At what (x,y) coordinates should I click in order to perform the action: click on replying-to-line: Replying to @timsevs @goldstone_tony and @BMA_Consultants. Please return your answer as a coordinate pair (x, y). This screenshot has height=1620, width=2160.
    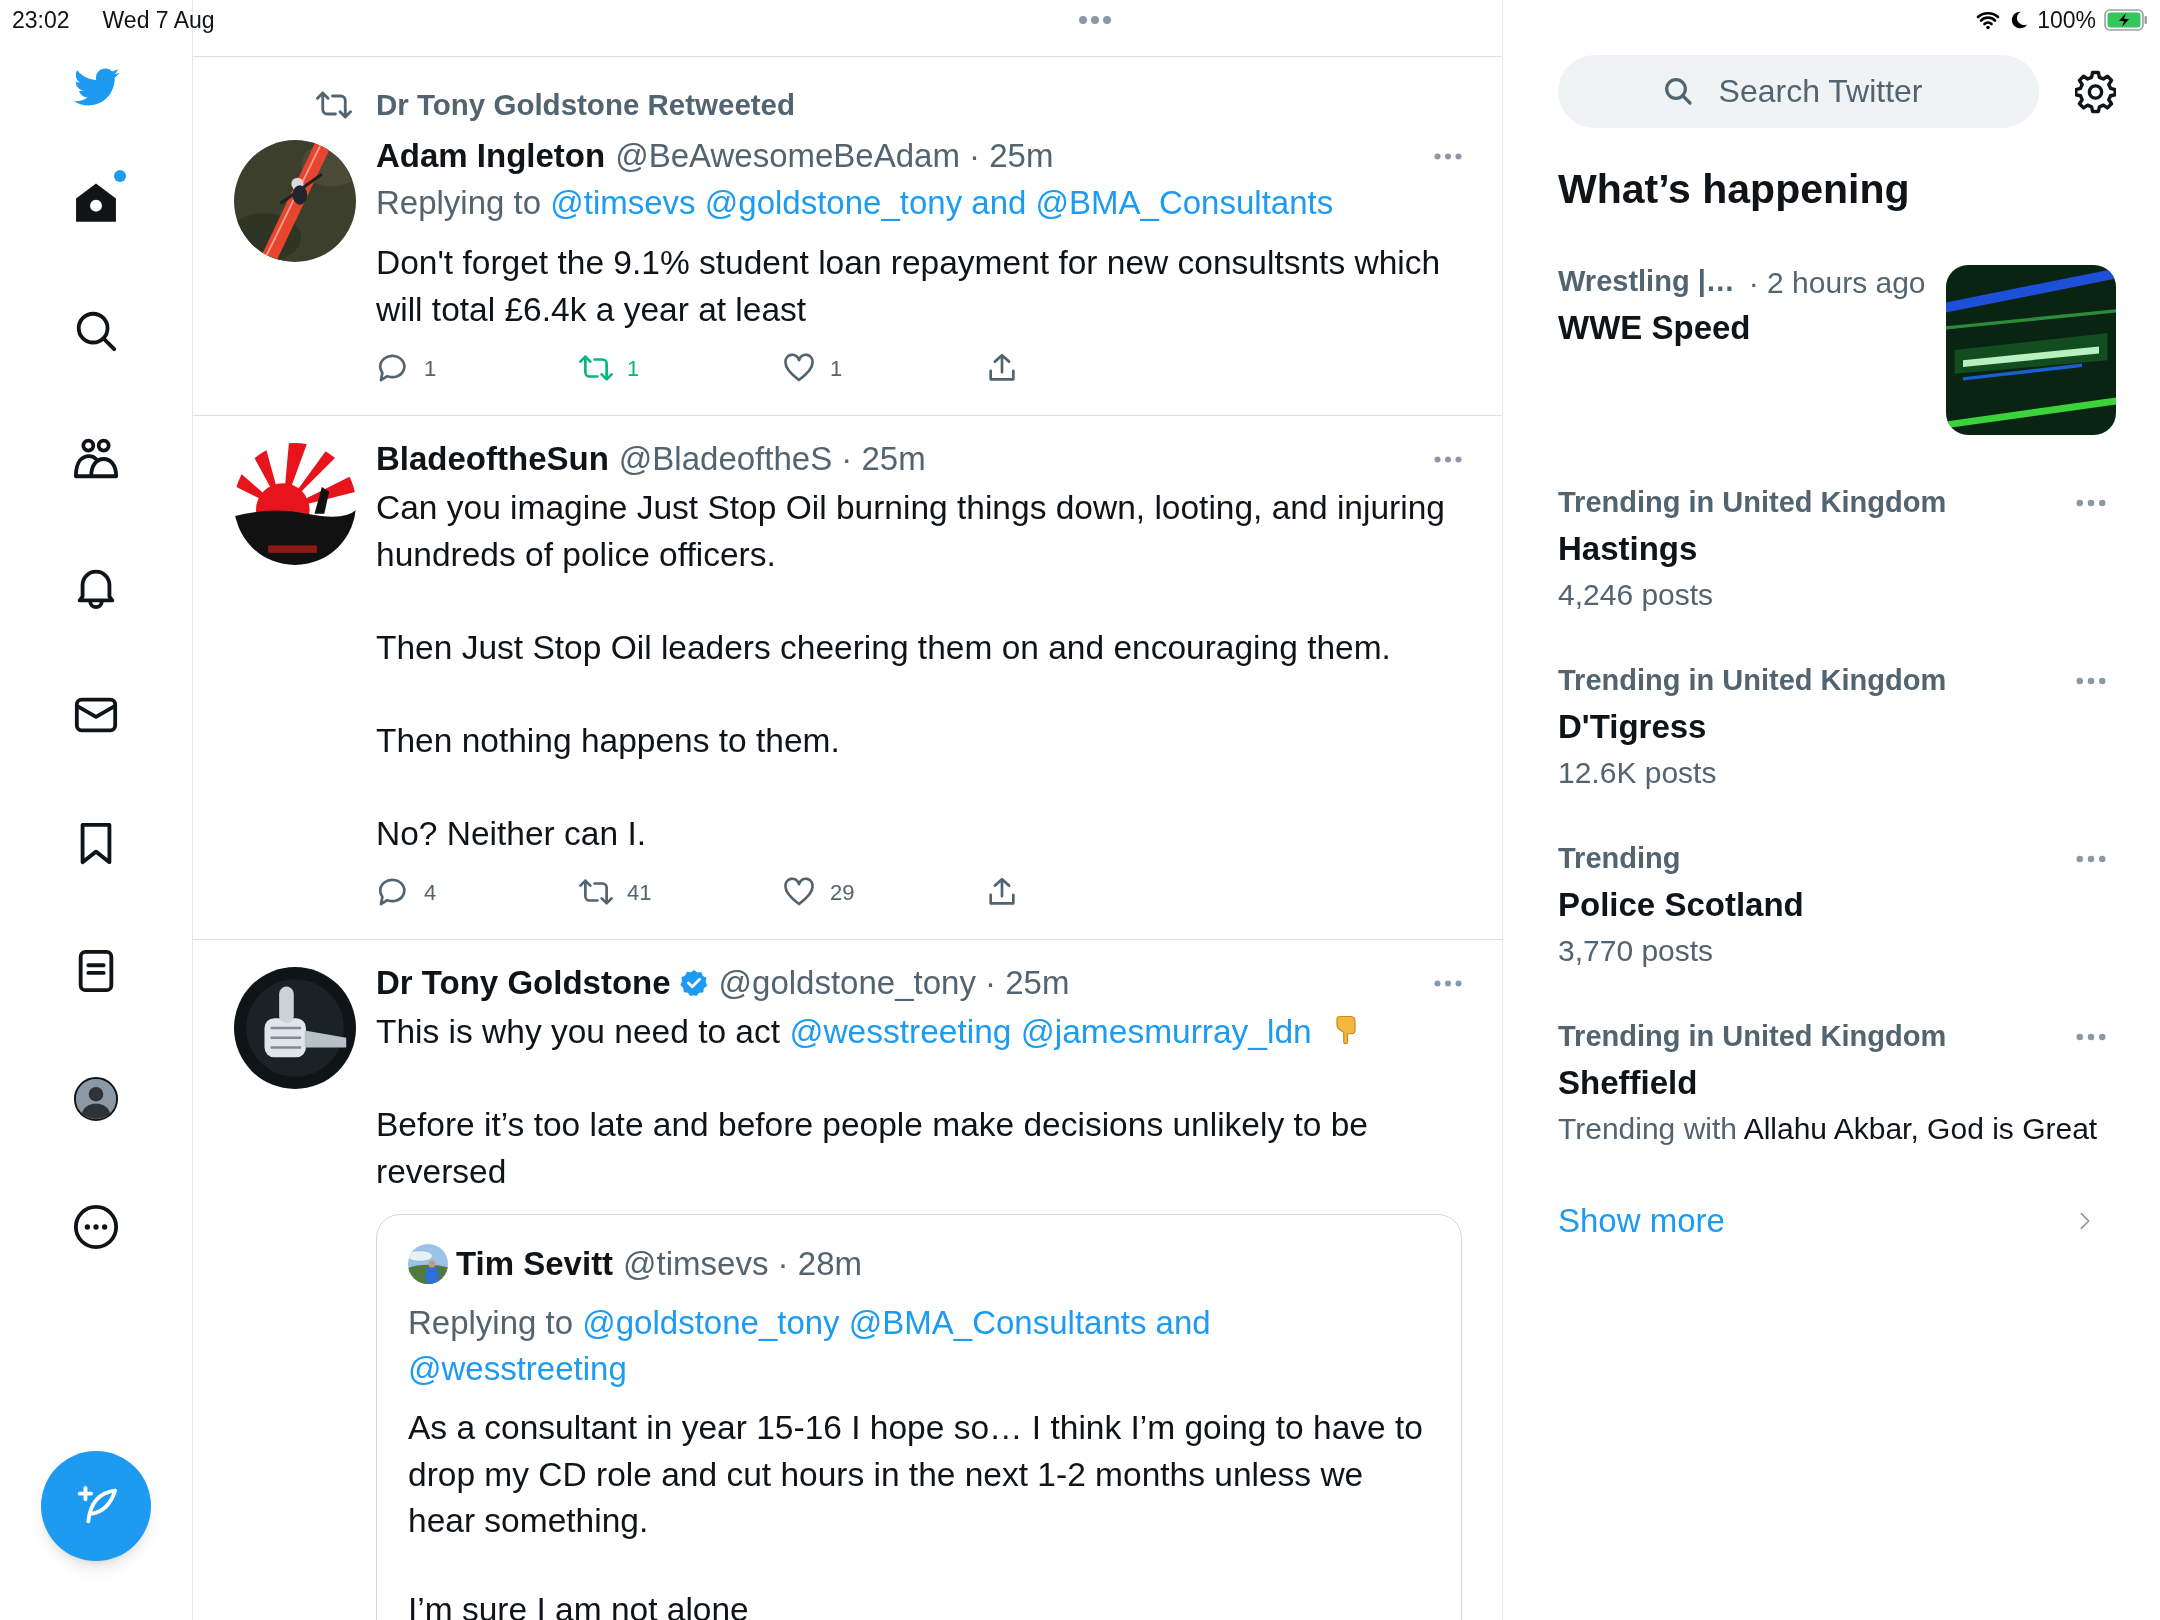
    Looking at the image, I should click on (855, 203).